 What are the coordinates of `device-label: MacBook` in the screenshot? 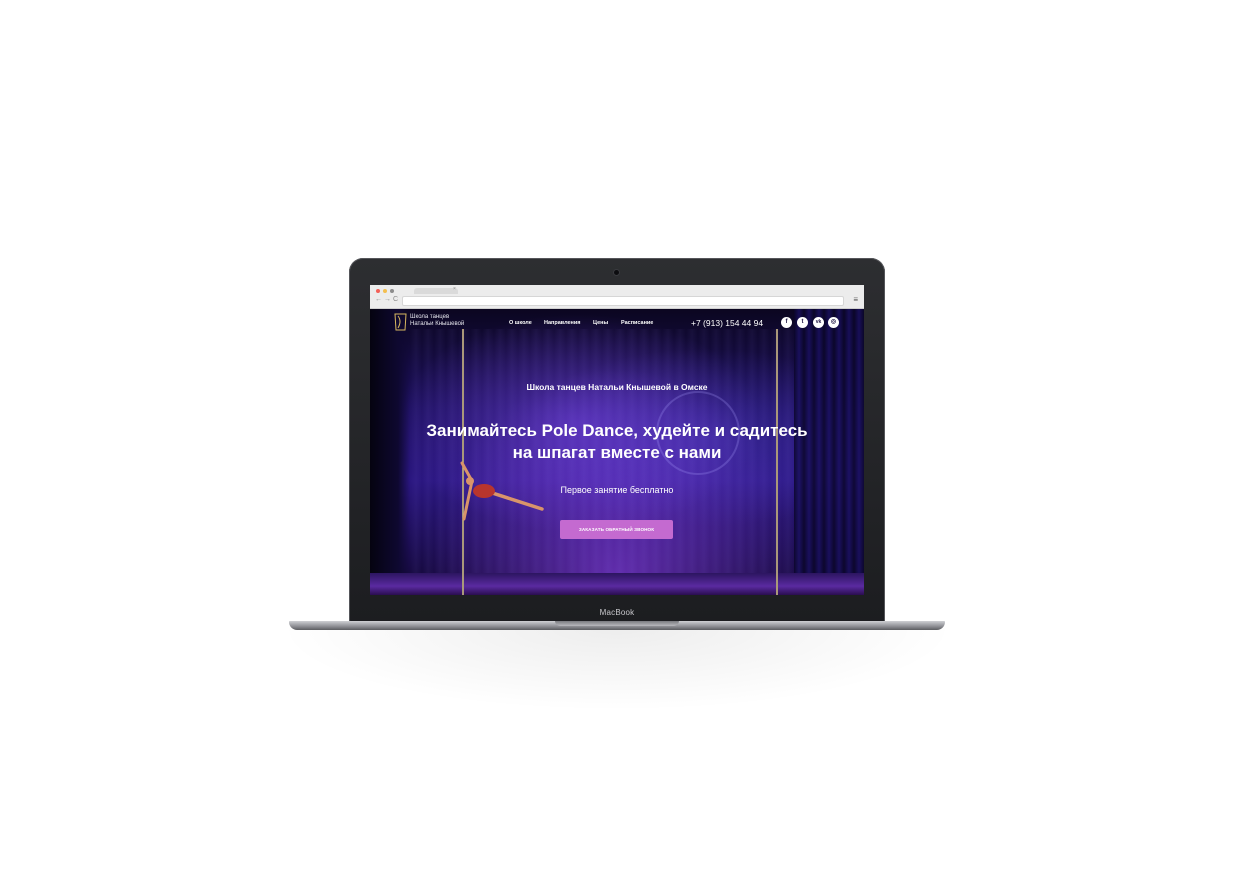 It's located at (617, 612).